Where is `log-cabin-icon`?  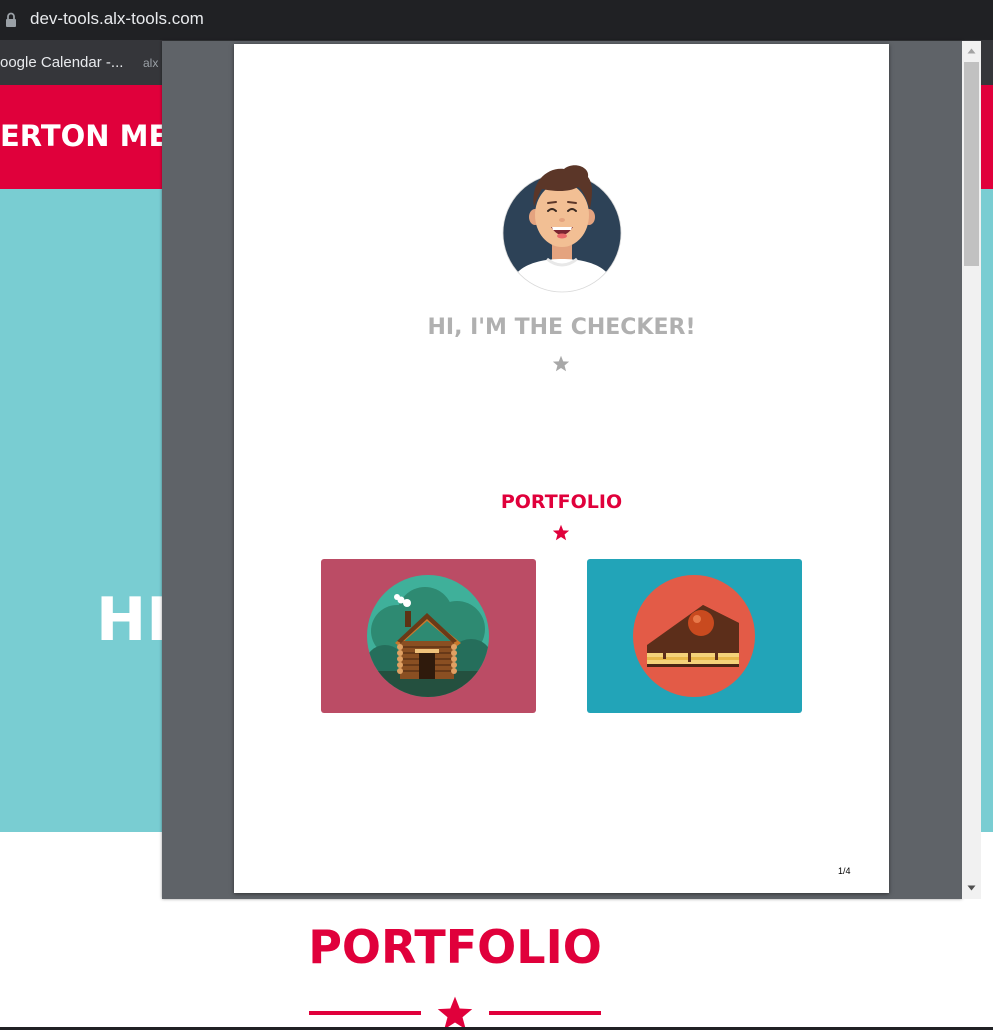
log-cabin-icon is located at coordinates (428, 636).